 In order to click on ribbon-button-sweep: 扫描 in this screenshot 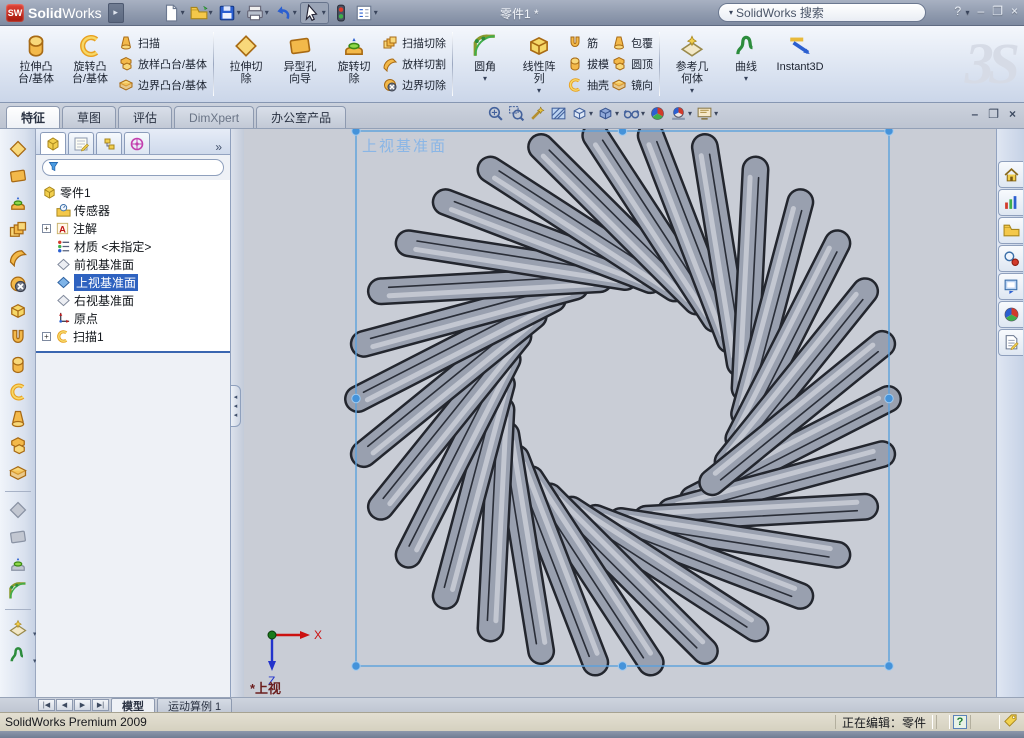, I will do `click(162, 43)`.